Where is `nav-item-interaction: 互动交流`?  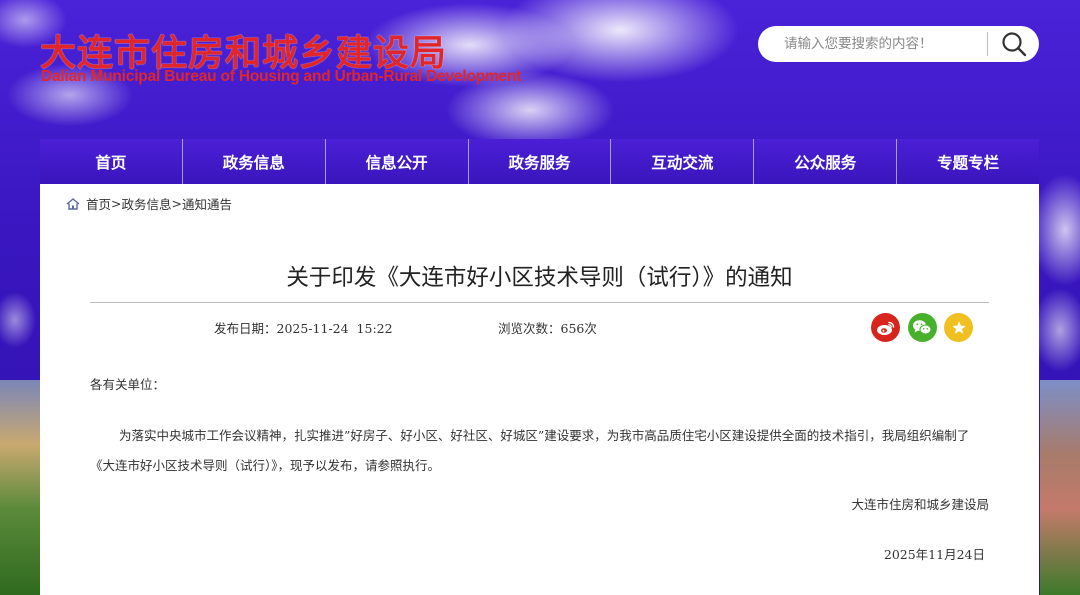
nav-item-interaction: 互动交流 is located at coordinates (683, 161).